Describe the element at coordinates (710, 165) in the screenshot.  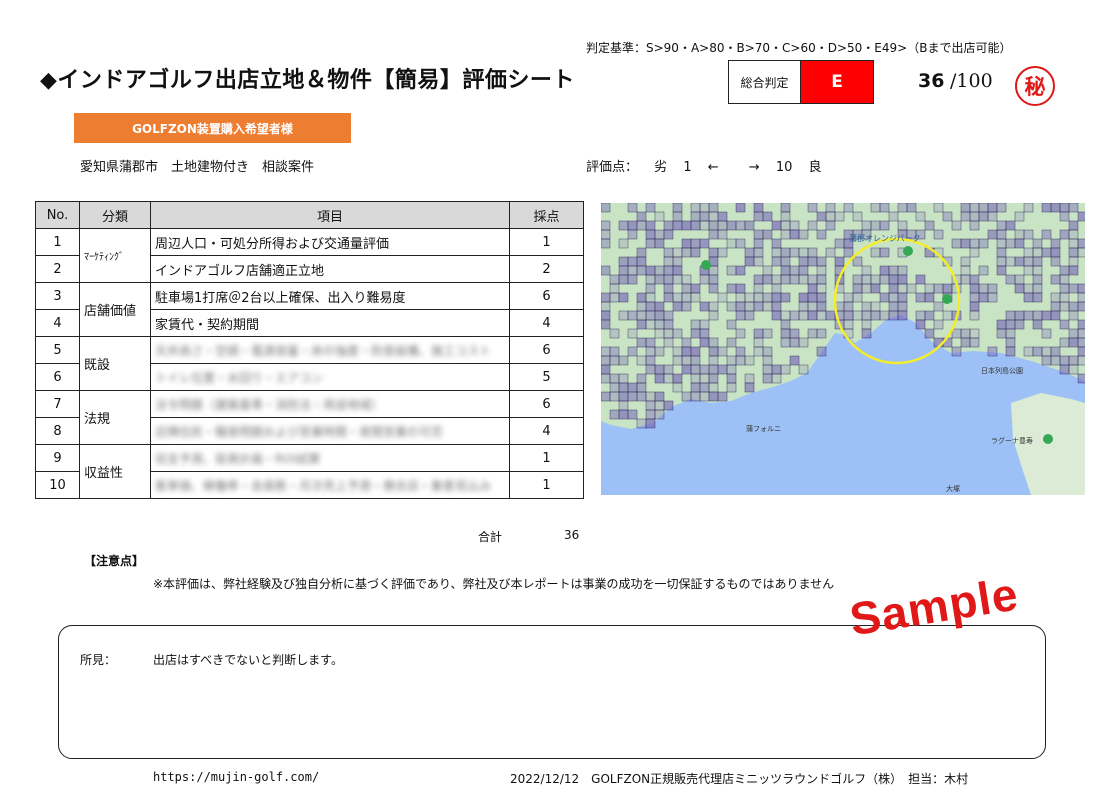
I see `rating-scale: 評価点： 劣 1 ← → 10 良` at that location.